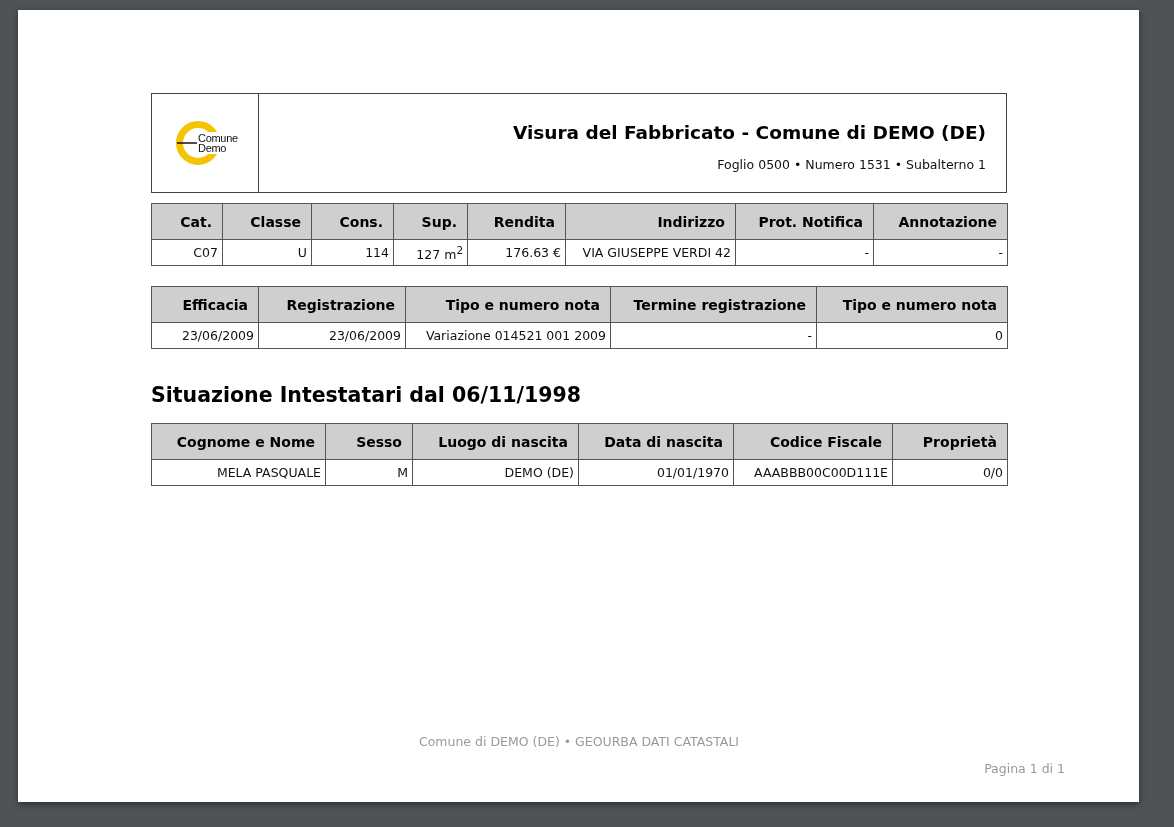 Image resolution: width=1174 pixels, height=827 pixels. I want to click on column-header: Sup., so click(430, 221).